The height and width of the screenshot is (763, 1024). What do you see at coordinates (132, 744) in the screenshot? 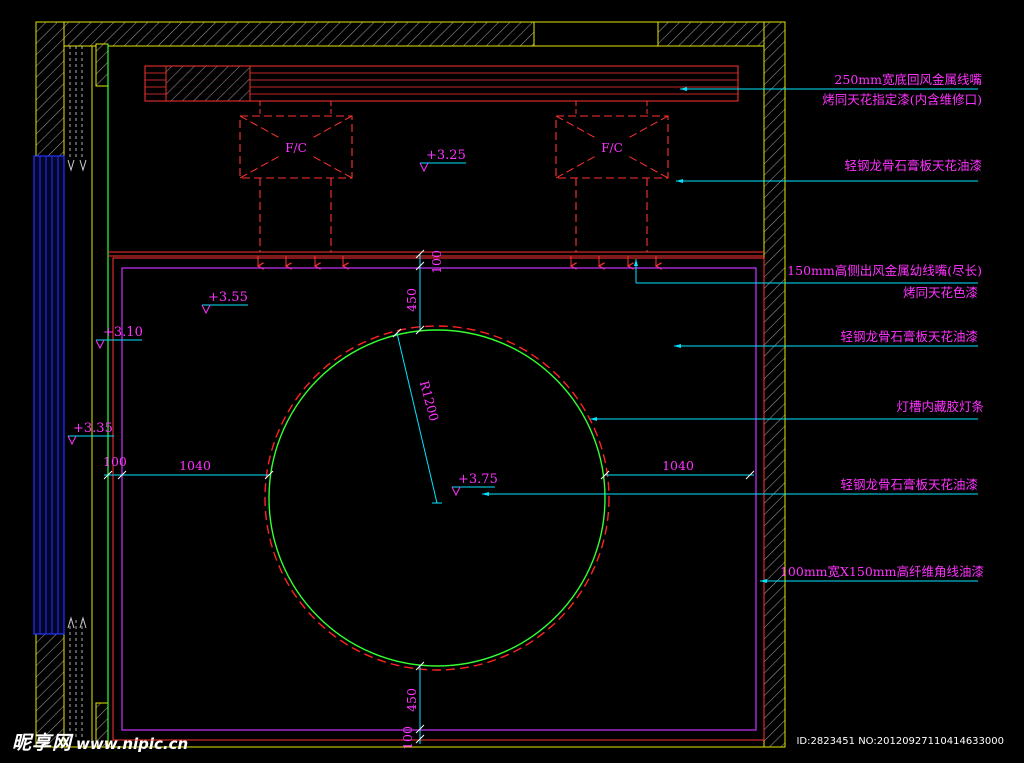
I see `watermark-url: www.nipic.cn` at bounding box center [132, 744].